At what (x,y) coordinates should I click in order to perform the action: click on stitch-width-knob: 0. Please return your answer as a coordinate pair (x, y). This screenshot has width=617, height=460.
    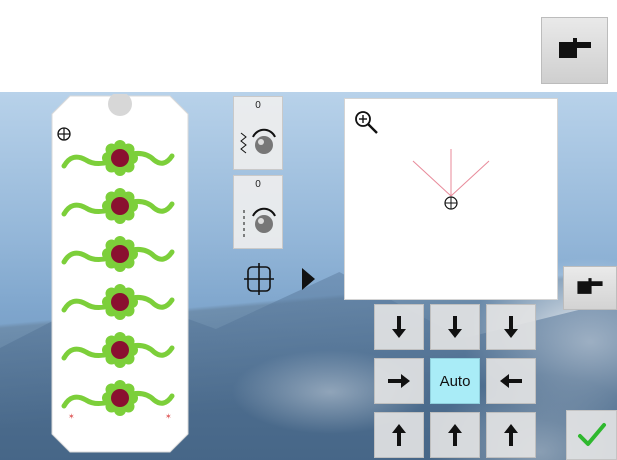
    Looking at the image, I should click on (258, 133).